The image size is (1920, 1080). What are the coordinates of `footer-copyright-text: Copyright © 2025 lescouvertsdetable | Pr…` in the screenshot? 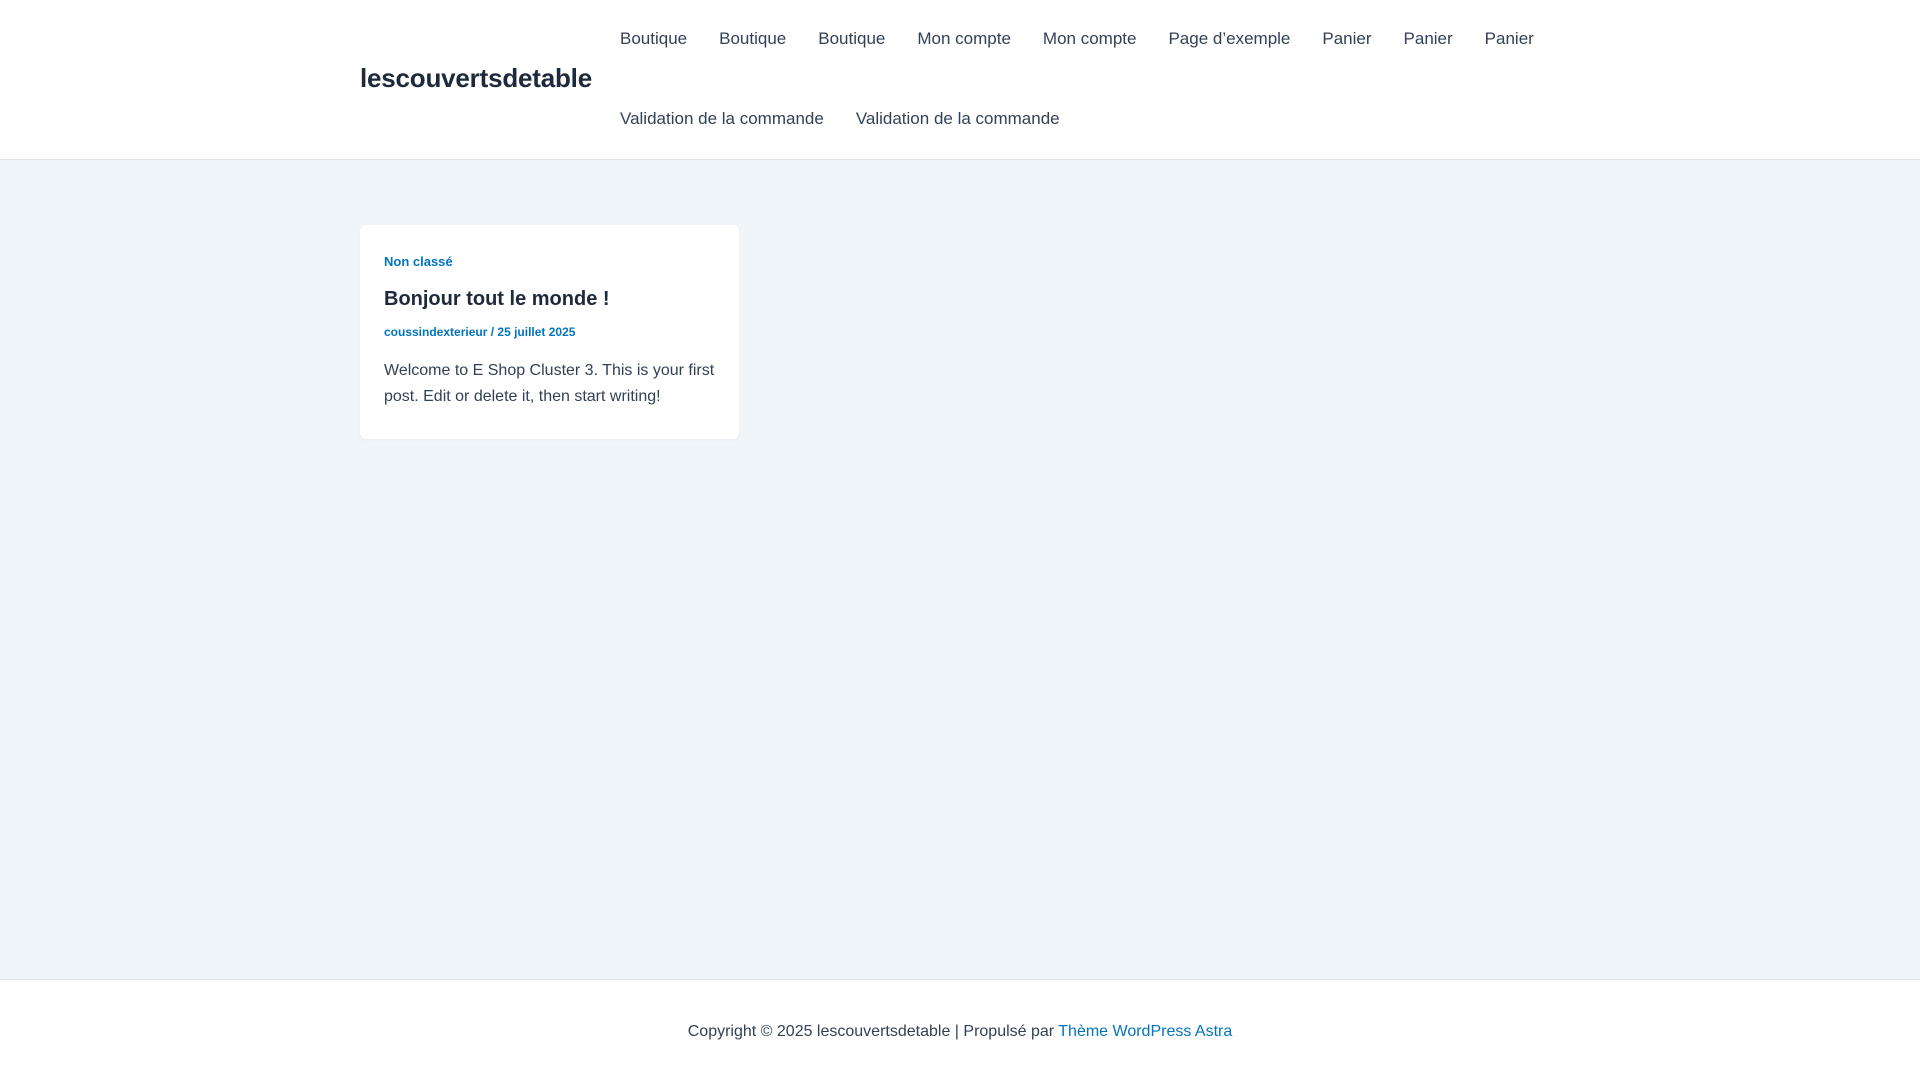 It's located at (873, 1031).